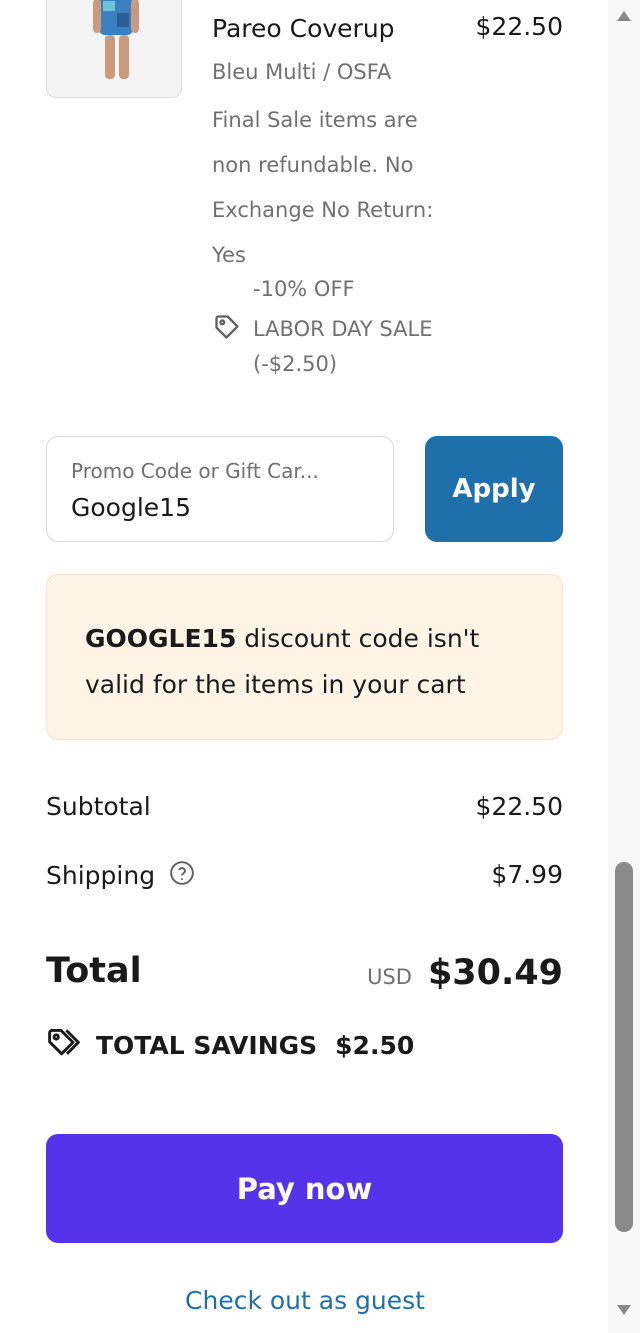 The height and width of the screenshot is (1333, 640). What do you see at coordinates (375, 1045) in the screenshot?
I see `total-savings-value: $2.50` at bounding box center [375, 1045].